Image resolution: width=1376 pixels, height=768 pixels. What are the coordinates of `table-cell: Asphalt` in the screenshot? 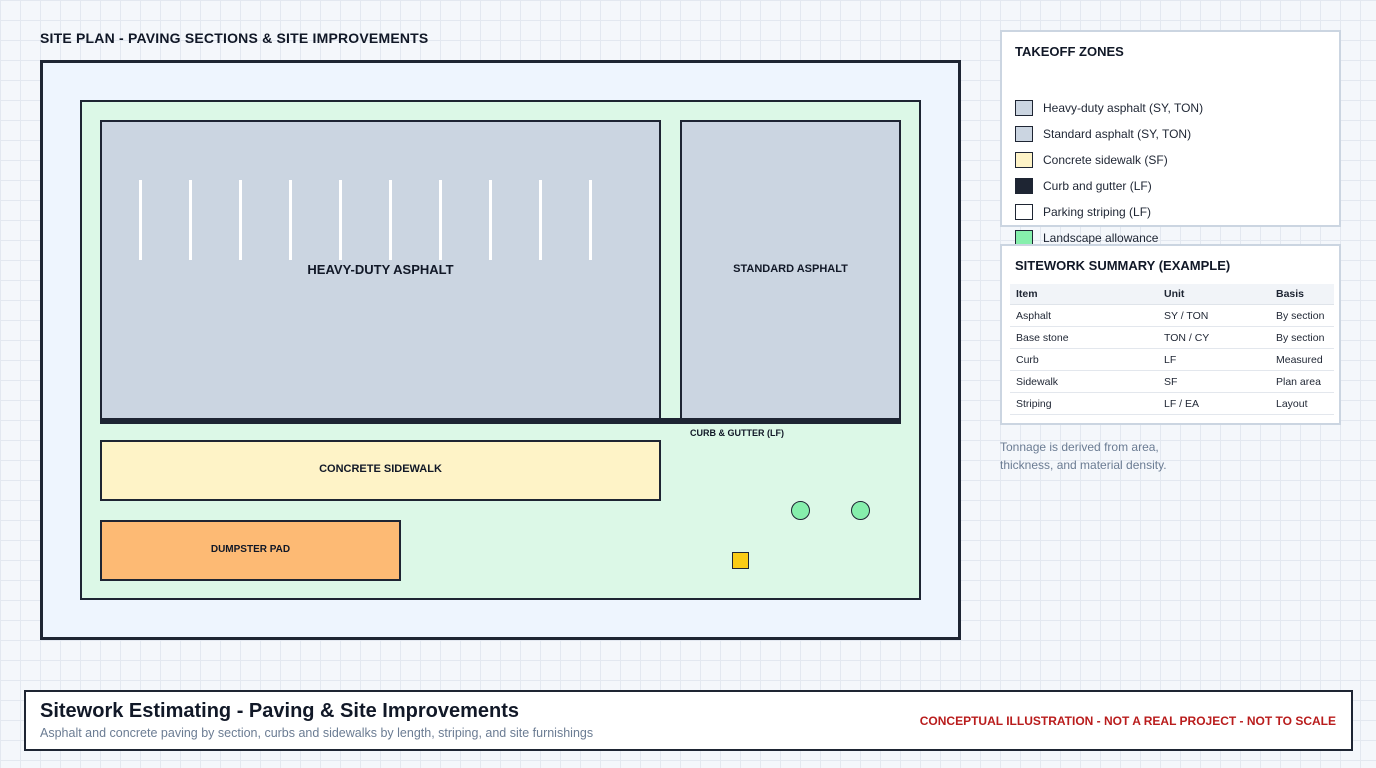 It's located at (1084, 315).